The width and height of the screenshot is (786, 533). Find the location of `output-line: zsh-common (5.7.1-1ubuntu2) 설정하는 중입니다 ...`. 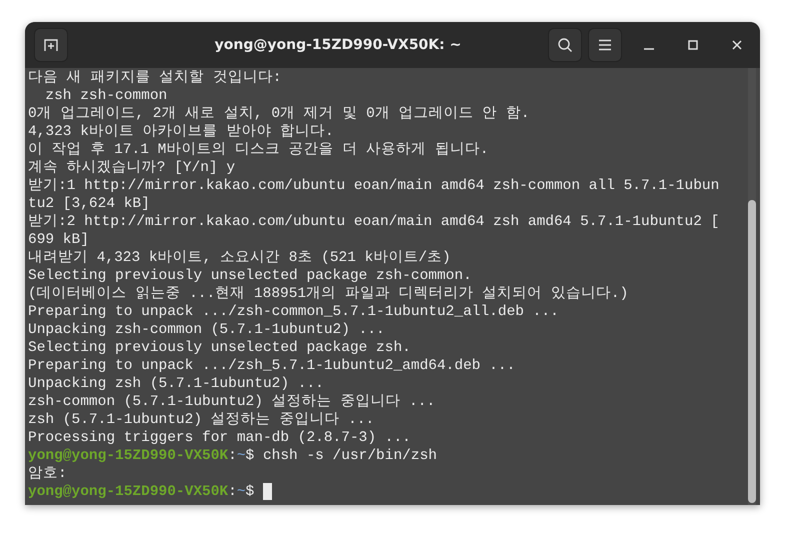

output-line: zsh-common (5.7.1-1ubuntu2) 설정하는 중입니다 ... is located at coordinates (232, 402).